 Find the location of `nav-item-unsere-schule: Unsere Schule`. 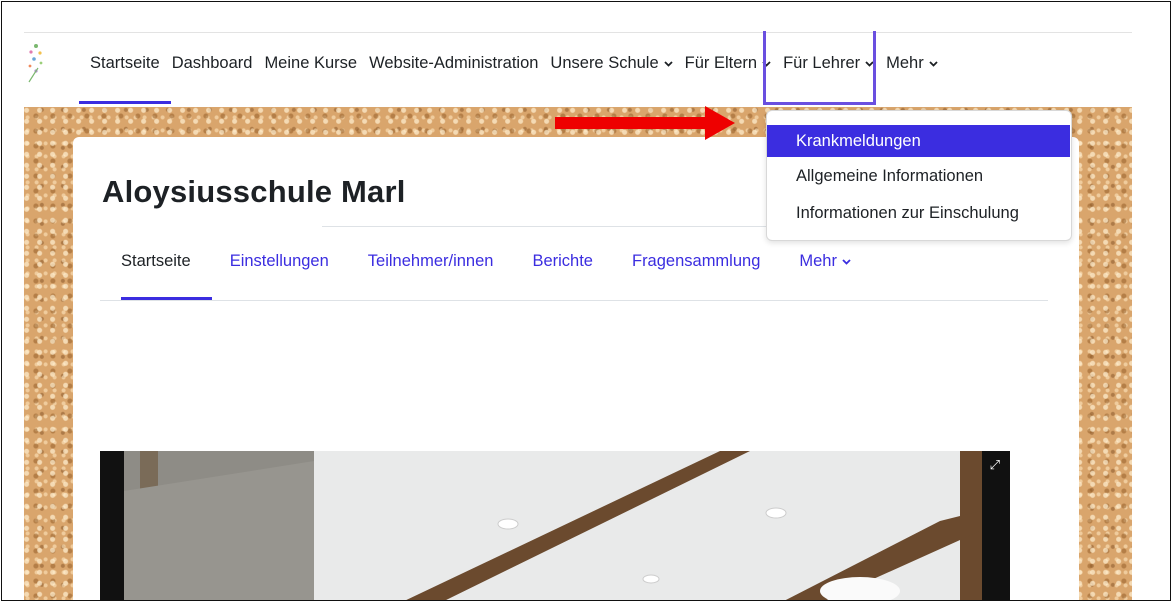

nav-item-unsere-schule: Unsere Schule is located at coordinates (611, 63).